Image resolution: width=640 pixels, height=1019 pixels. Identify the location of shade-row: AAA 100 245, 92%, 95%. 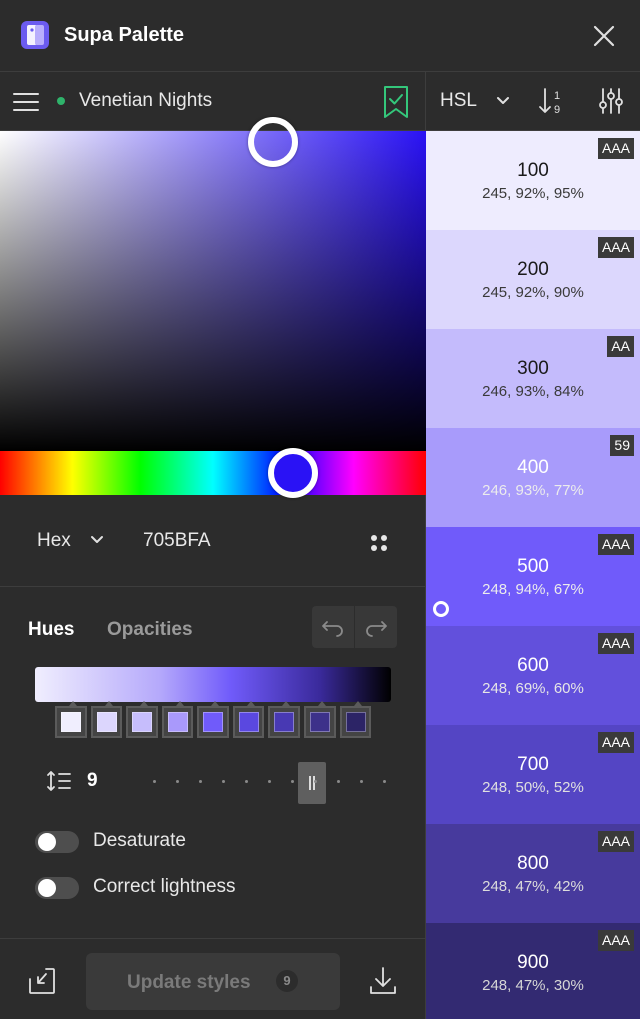
(533, 180).